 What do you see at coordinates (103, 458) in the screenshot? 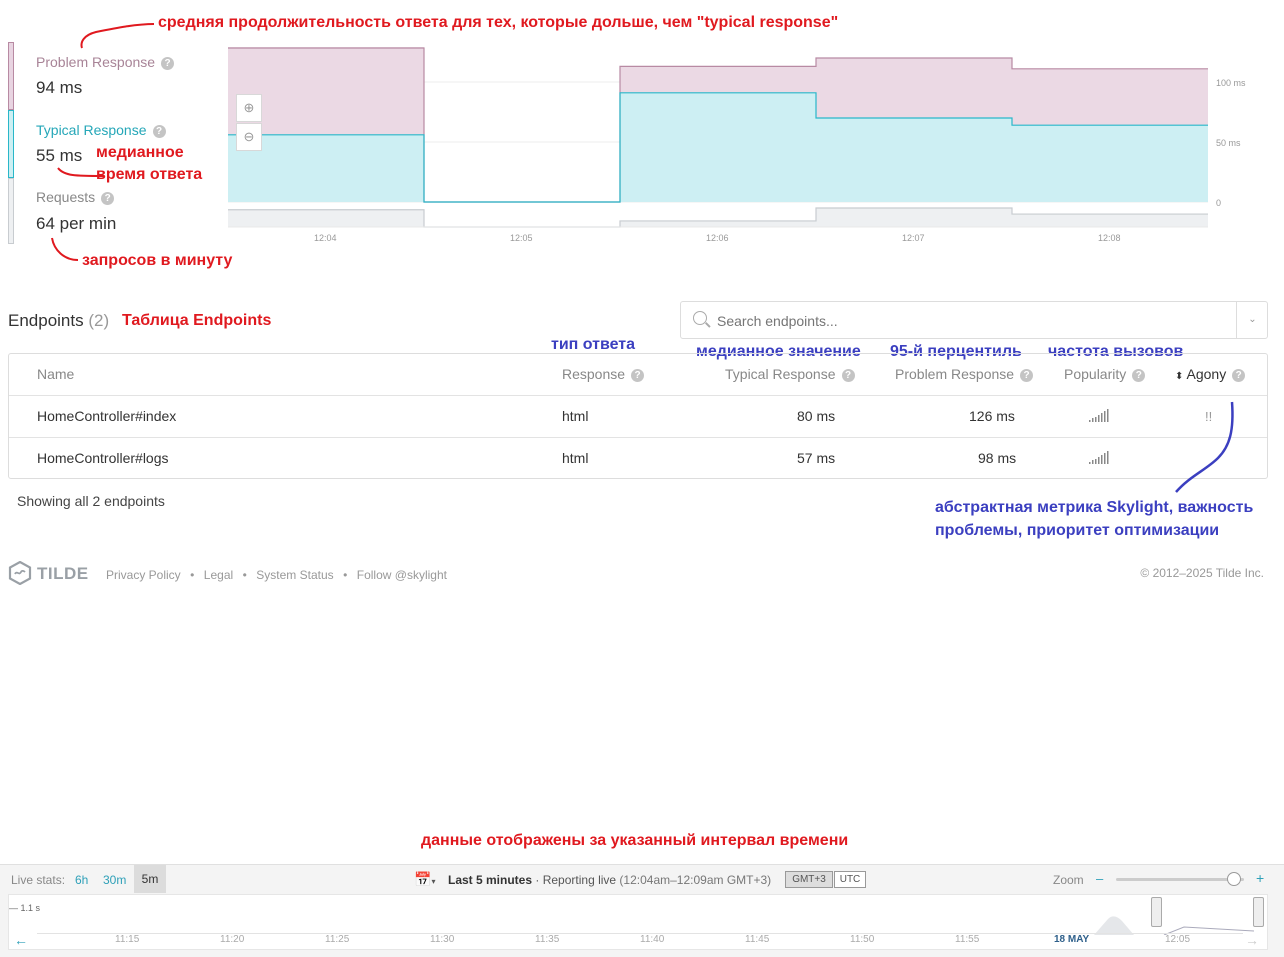
I see `endpoint-name: HomeController#logs` at bounding box center [103, 458].